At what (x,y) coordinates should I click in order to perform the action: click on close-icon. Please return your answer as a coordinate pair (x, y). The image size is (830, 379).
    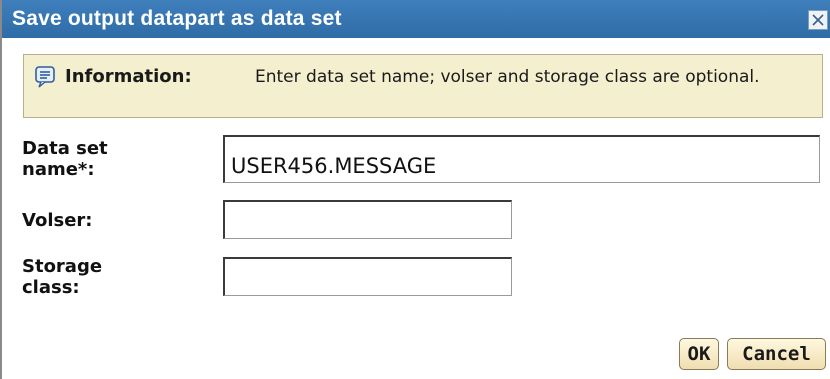
    Looking at the image, I should click on (818, 20).